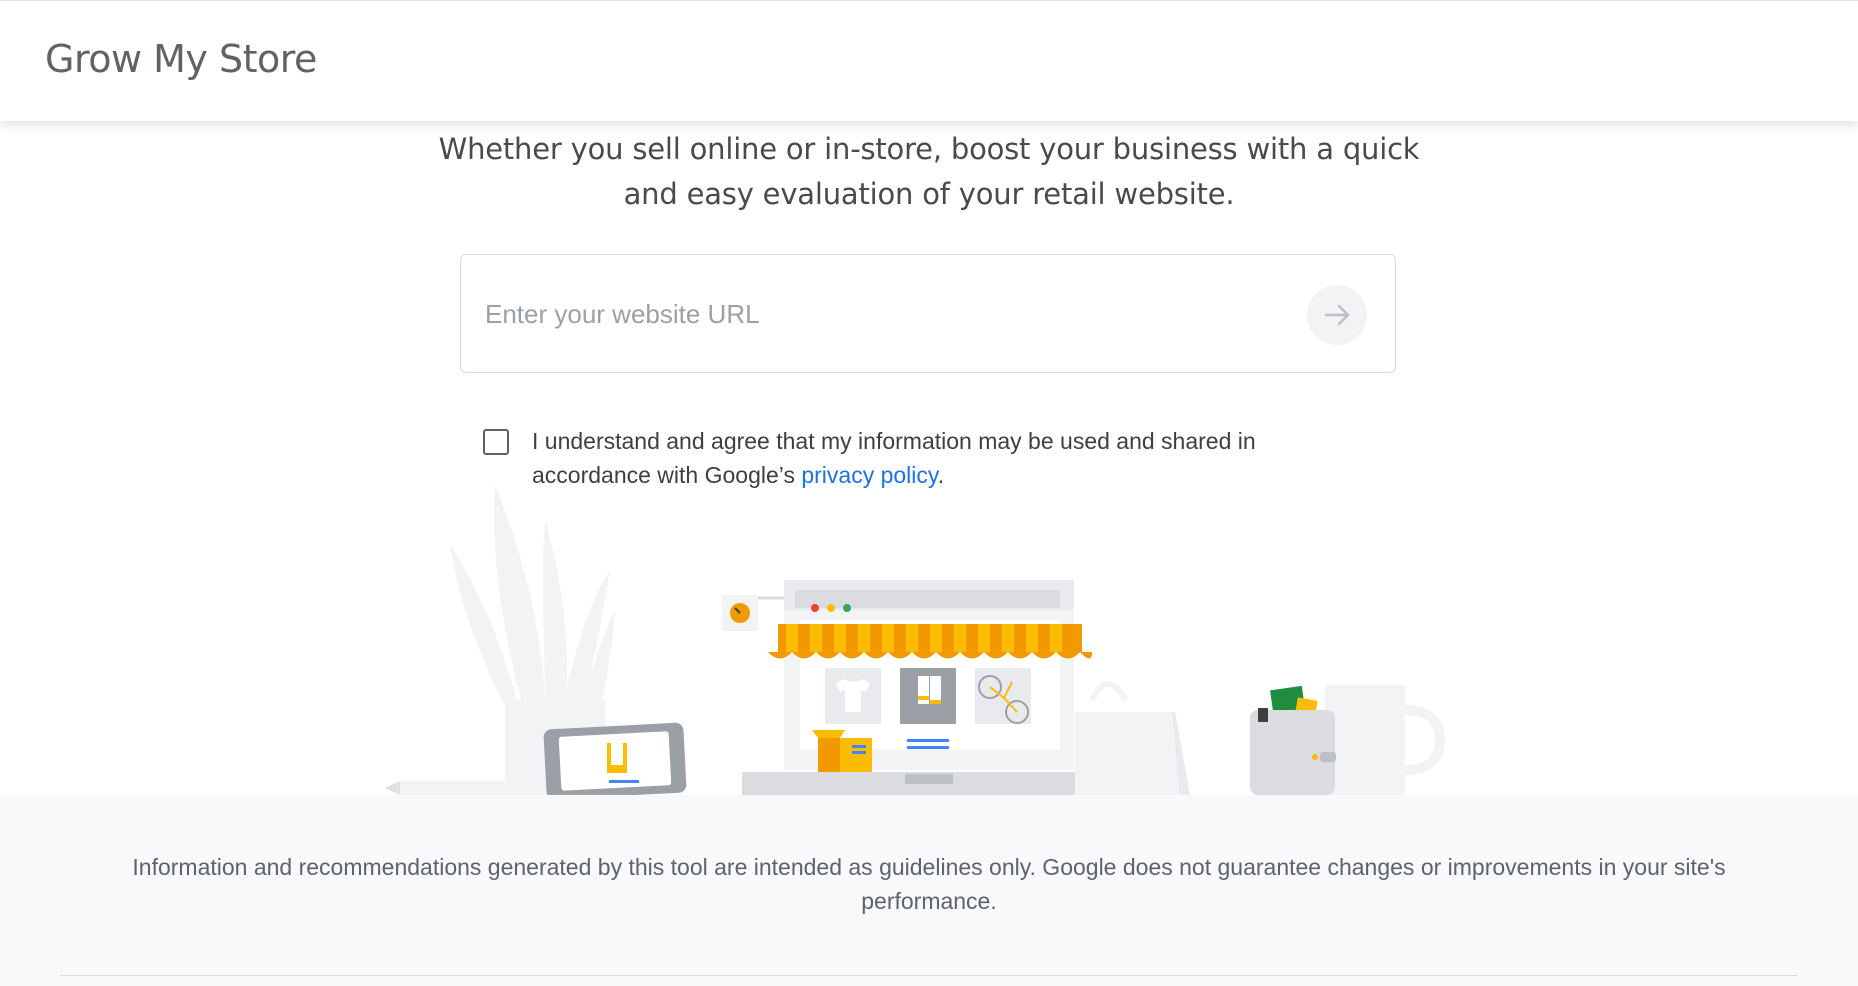  Describe the element at coordinates (457, 788) in the screenshot. I see `pencil-icon` at that location.